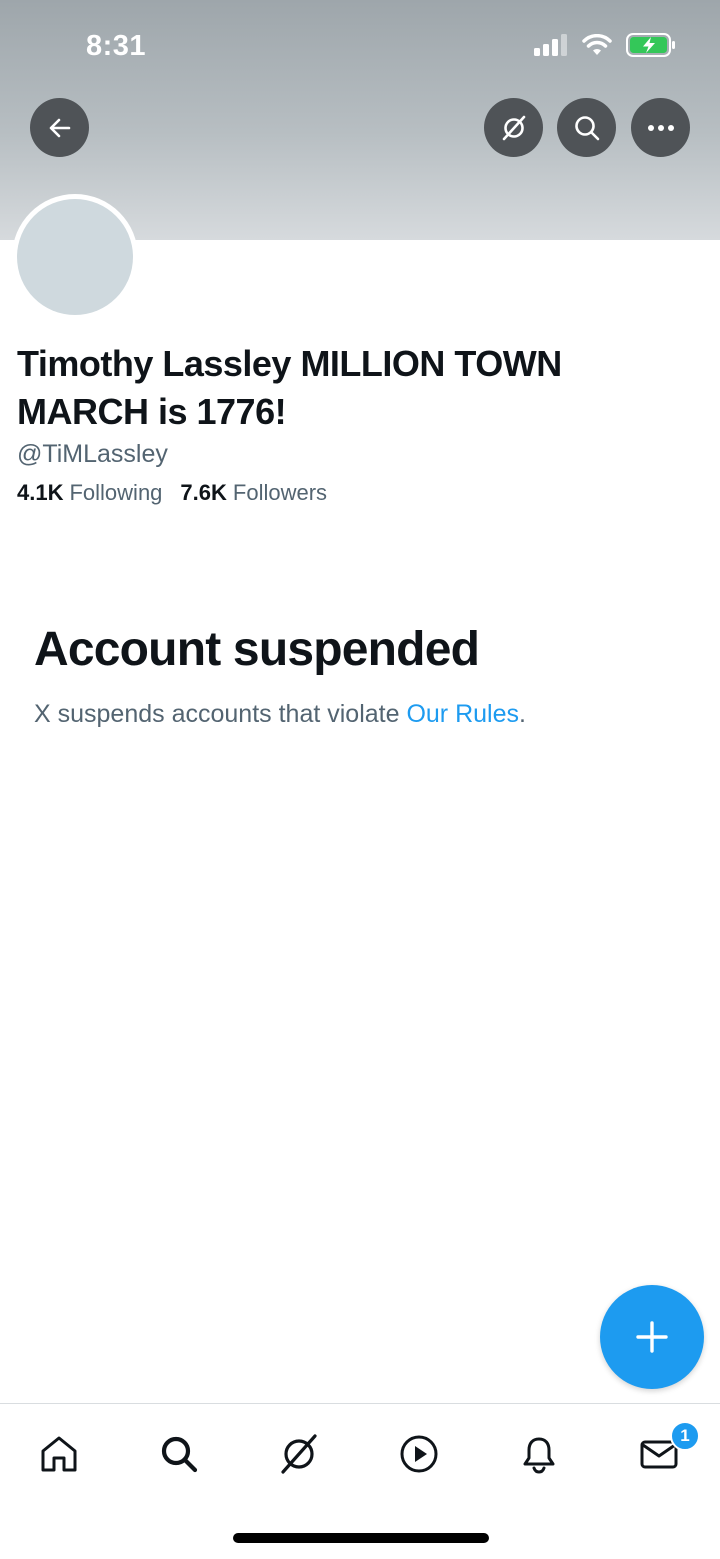  I want to click on avatar, so click(75, 257).